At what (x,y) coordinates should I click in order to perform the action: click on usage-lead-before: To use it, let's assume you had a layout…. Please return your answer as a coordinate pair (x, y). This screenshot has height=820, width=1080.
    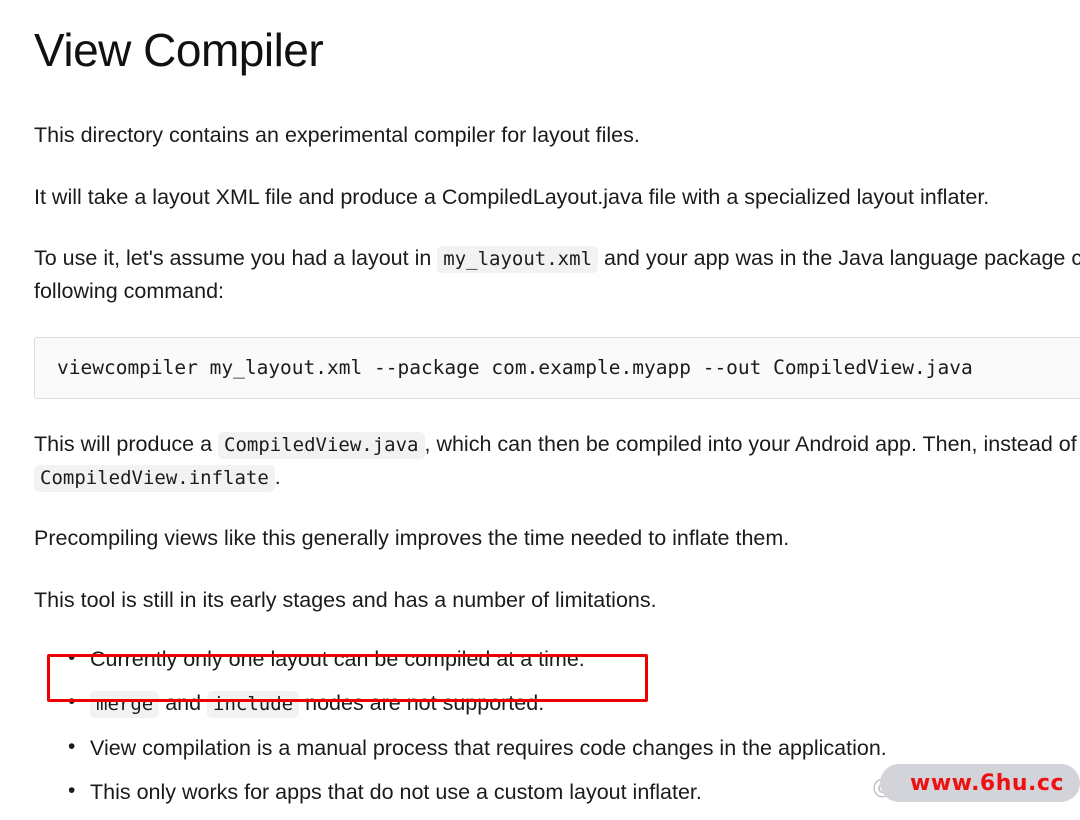
    Looking at the image, I should click on (233, 258).